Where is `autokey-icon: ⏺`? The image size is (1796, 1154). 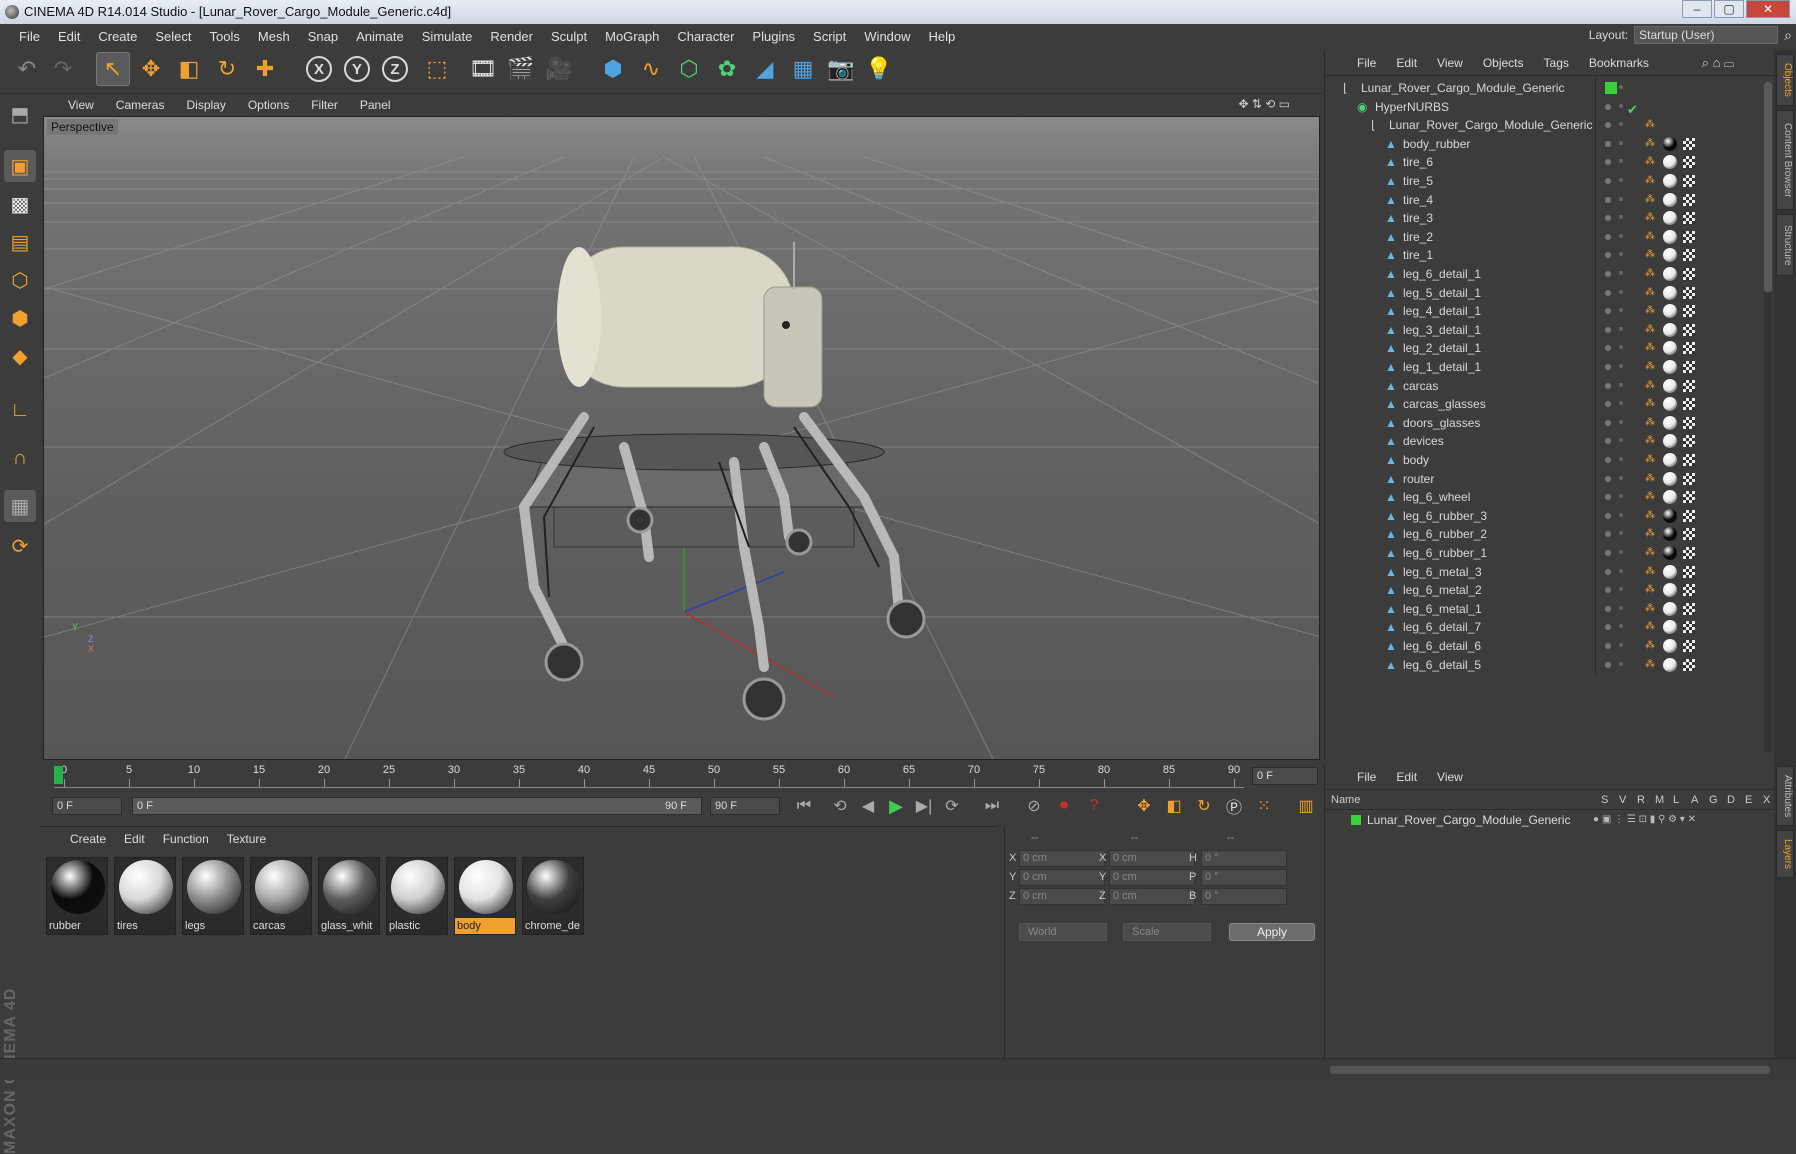 autokey-icon: ⏺ is located at coordinates (1064, 806).